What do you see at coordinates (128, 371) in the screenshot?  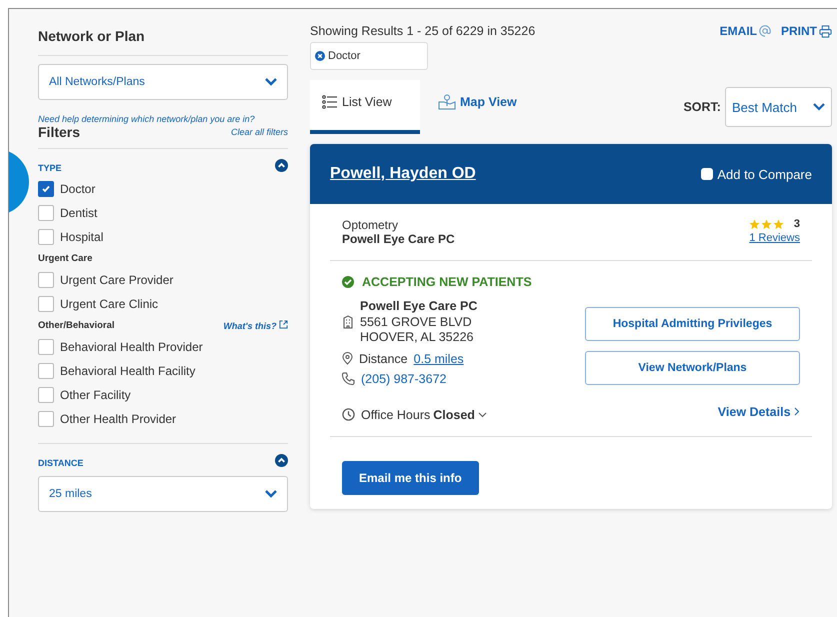 I see `checkbox-label: Behavioral Health Facility` at bounding box center [128, 371].